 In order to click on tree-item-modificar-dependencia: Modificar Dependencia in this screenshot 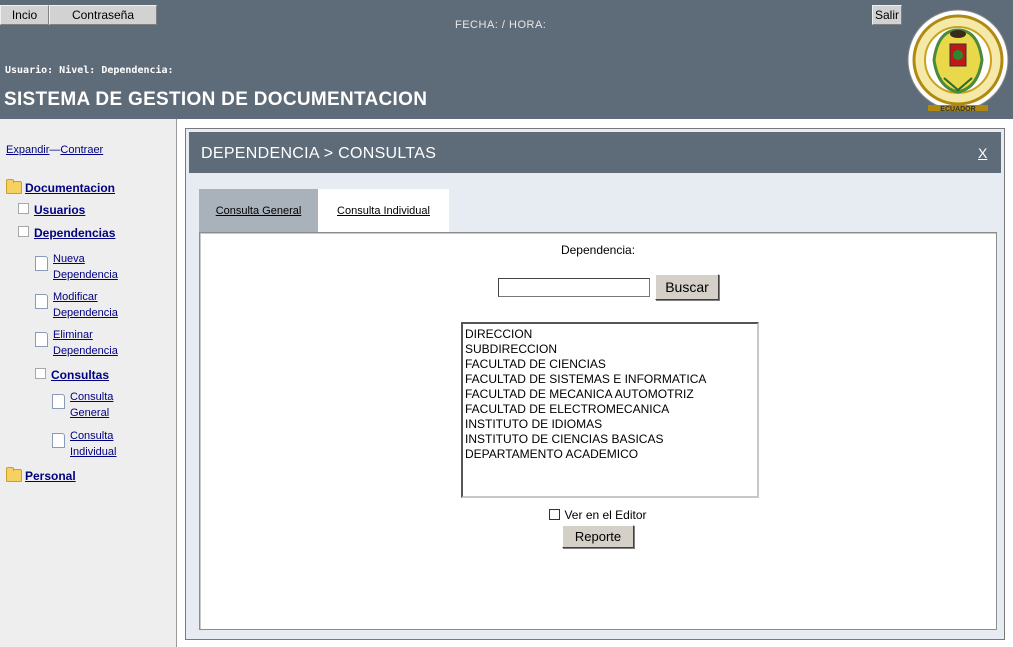, I will do `click(76, 305)`.